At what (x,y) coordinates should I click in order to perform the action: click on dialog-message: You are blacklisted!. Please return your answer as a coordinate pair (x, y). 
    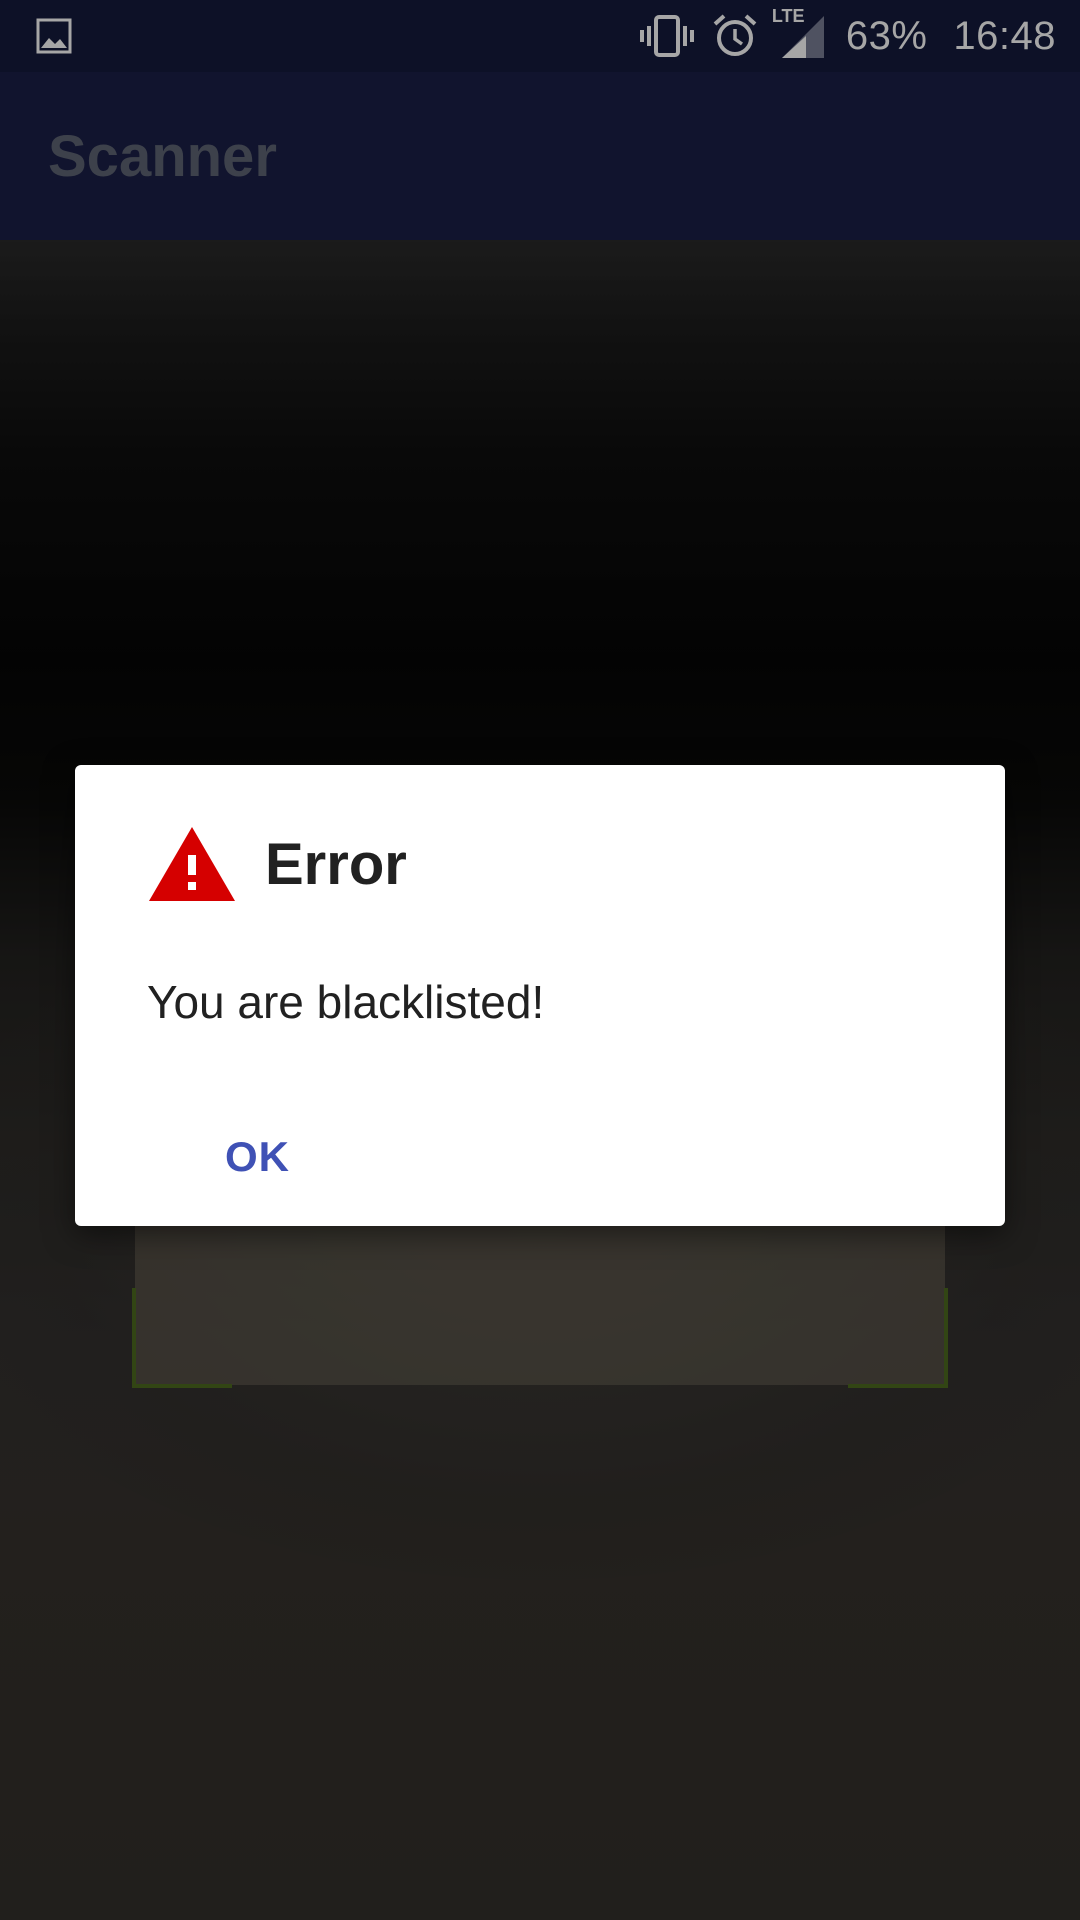
    Looking at the image, I should click on (346, 1002).